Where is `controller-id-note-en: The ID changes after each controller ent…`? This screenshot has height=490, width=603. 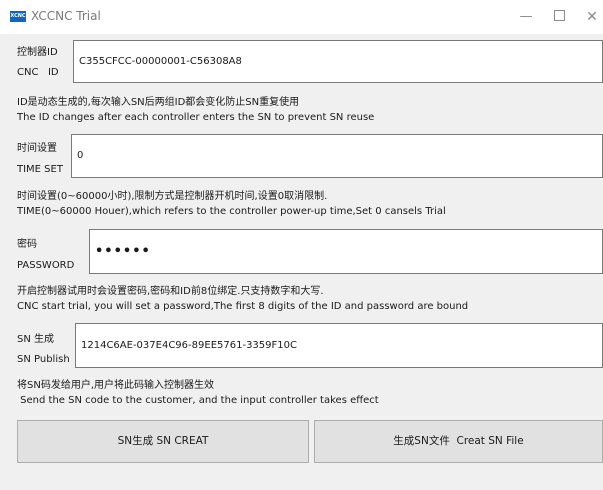 controller-id-note-en: The ID changes after each controller ent… is located at coordinates (196, 117).